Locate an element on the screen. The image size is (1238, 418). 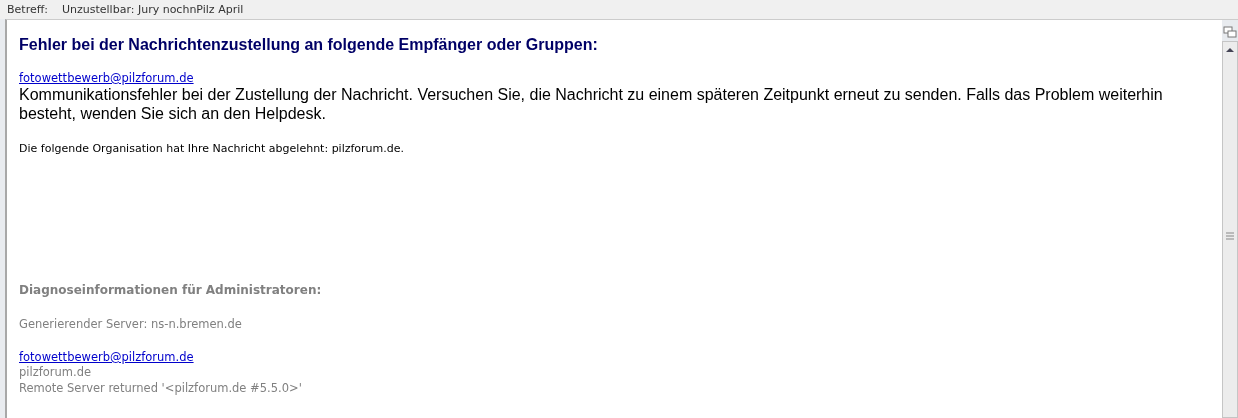
grip-icon is located at coordinates (1230, 236).